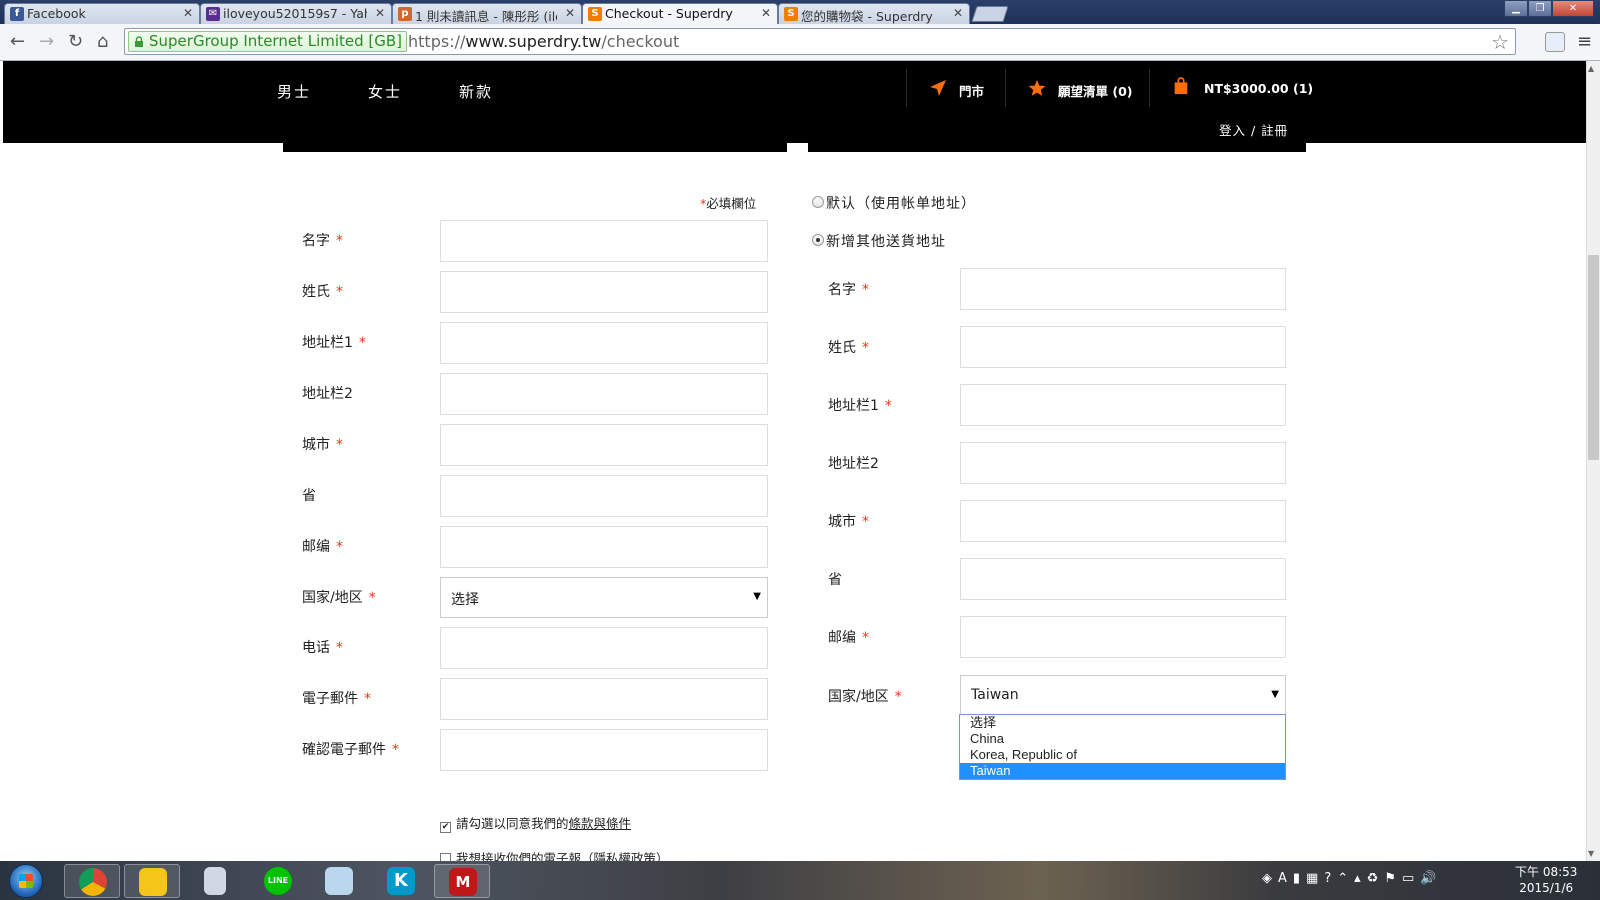 This screenshot has height=900, width=1600. Describe the element at coordinates (1123, 347) in the screenshot. I see `shipping-last-name-input` at that location.